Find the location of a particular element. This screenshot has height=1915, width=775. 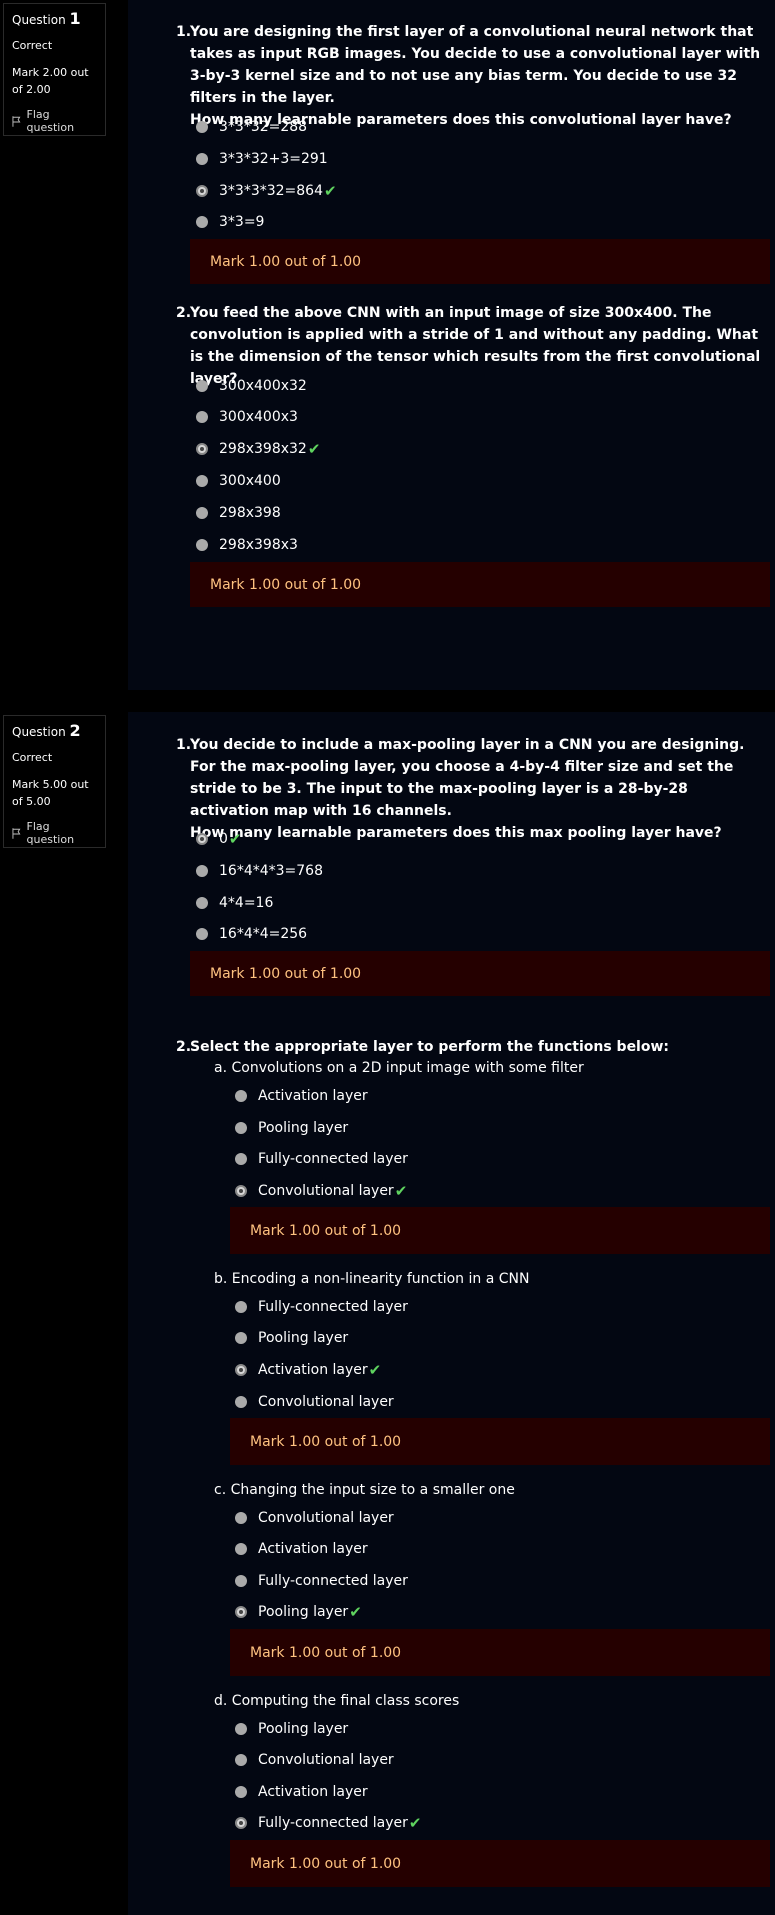

answer-option: 300x400x32 is located at coordinates (251, 386).